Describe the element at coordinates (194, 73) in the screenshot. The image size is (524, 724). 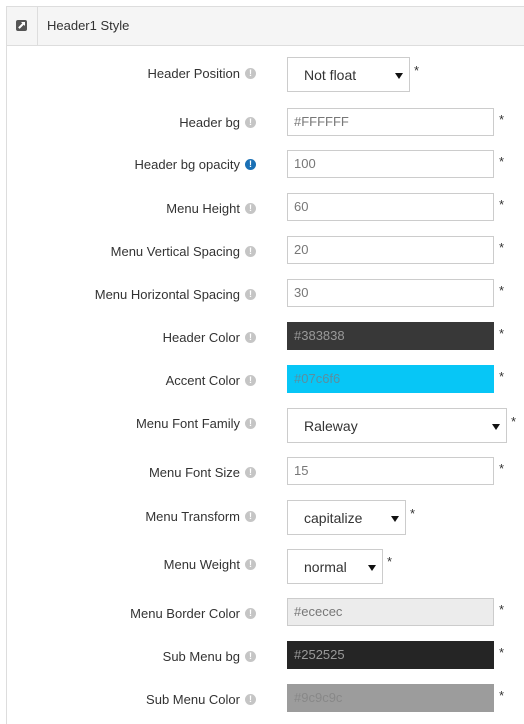
I see `field-label: Header Position` at that location.